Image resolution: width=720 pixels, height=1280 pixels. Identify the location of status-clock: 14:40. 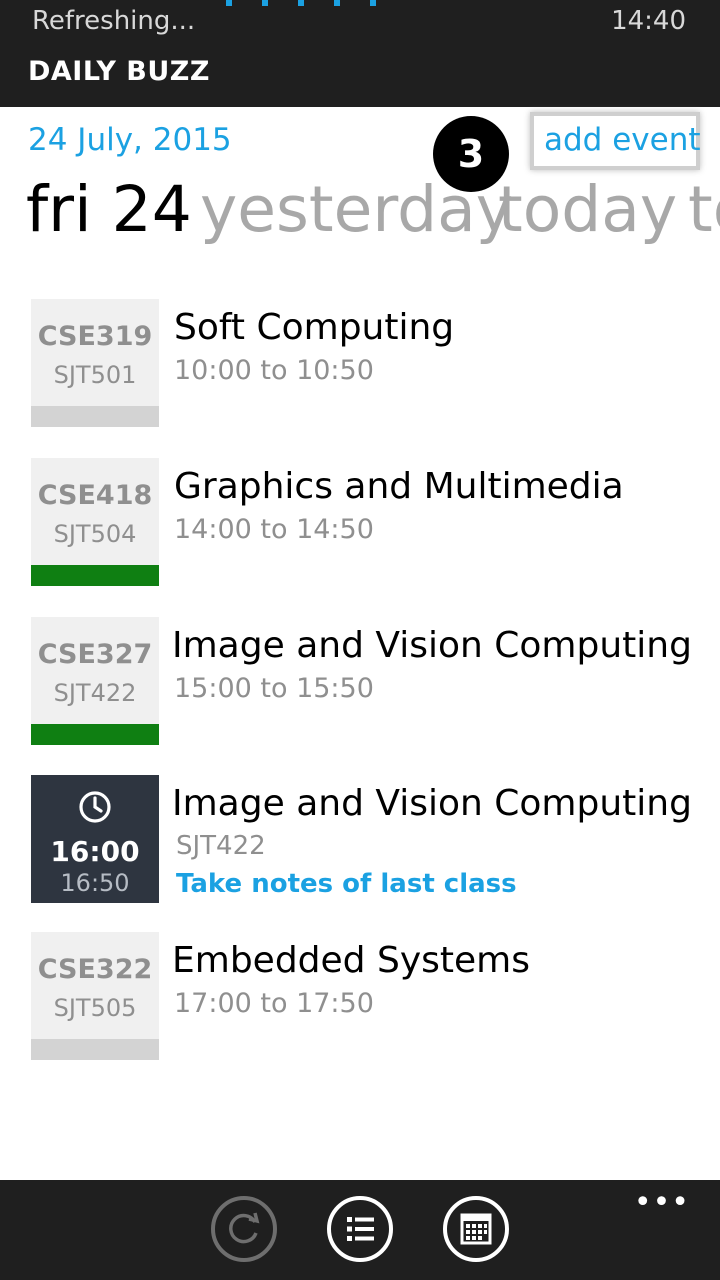
(648, 21).